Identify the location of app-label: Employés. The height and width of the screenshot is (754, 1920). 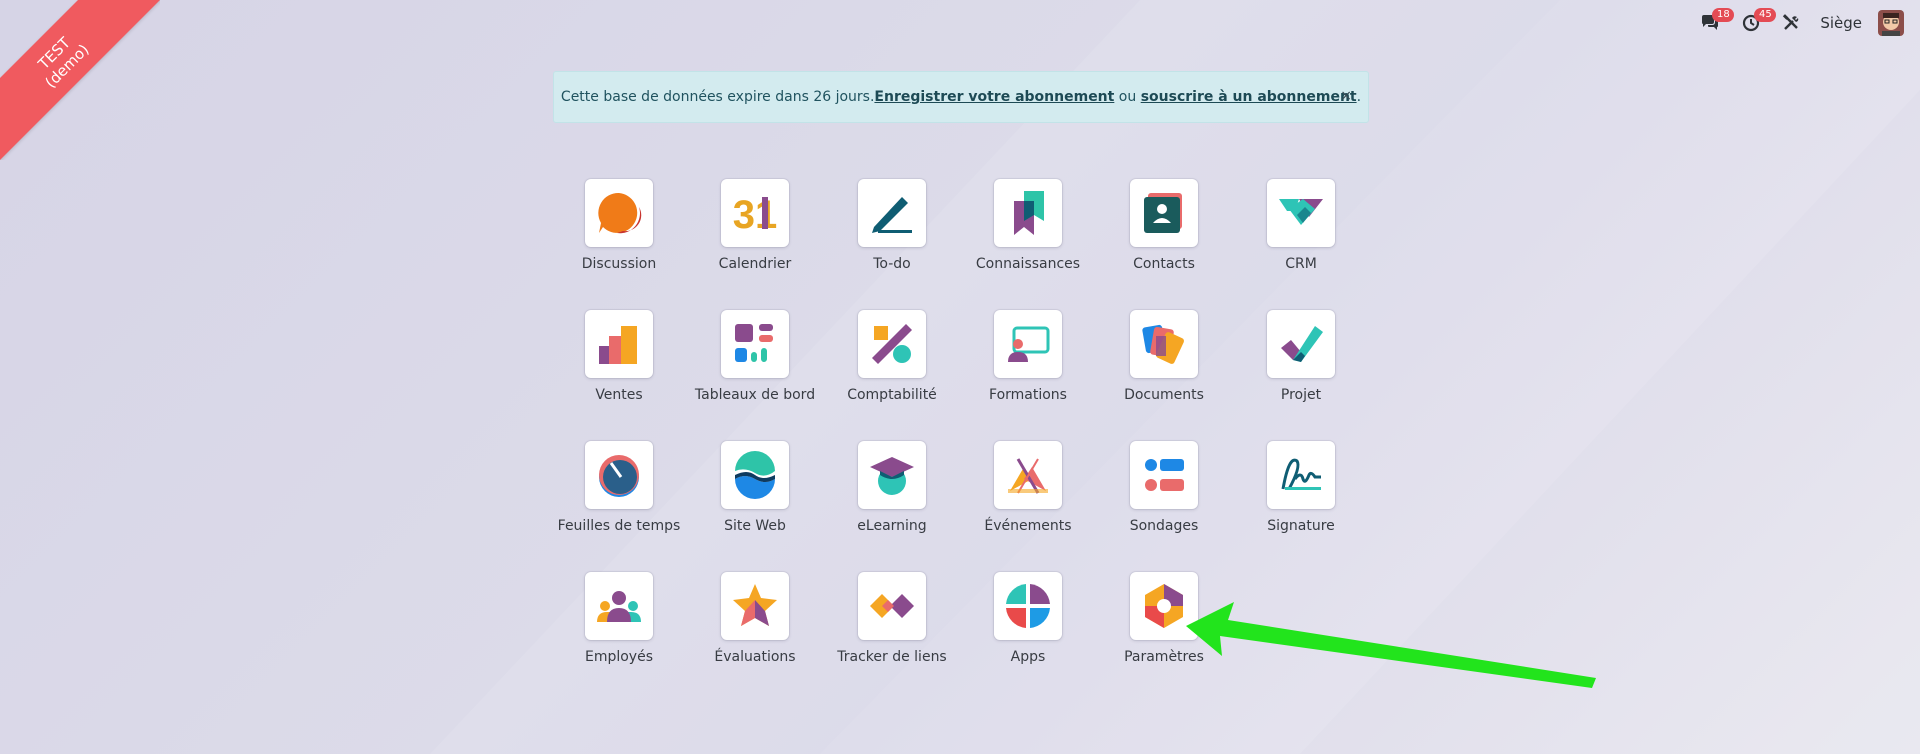
(619, 657).